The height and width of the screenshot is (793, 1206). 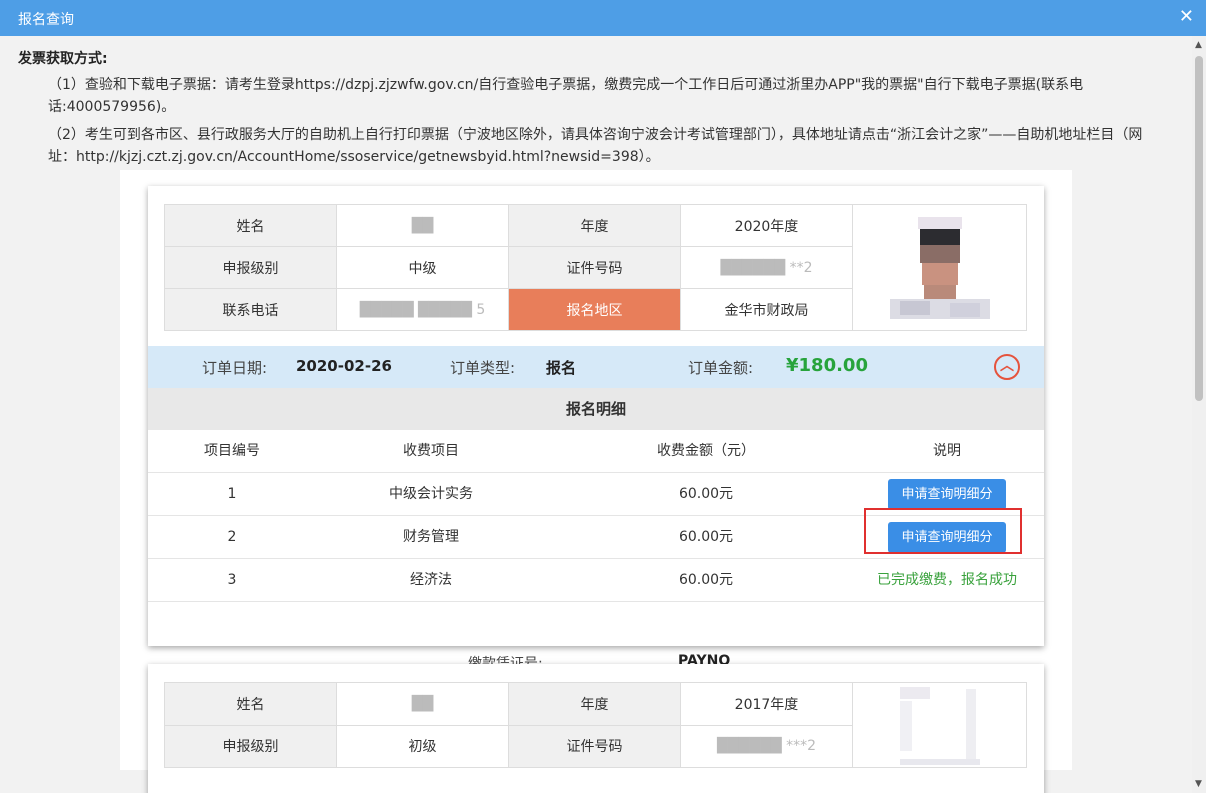 I want to click on request-score-detail-button: 申请查询明细分, so click(x=947, y=494).